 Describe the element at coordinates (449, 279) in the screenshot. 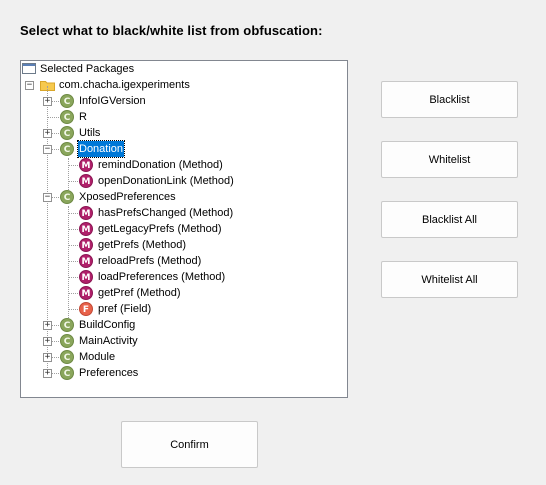

I see `whitelist-all-button: Whitelist All` at that location.